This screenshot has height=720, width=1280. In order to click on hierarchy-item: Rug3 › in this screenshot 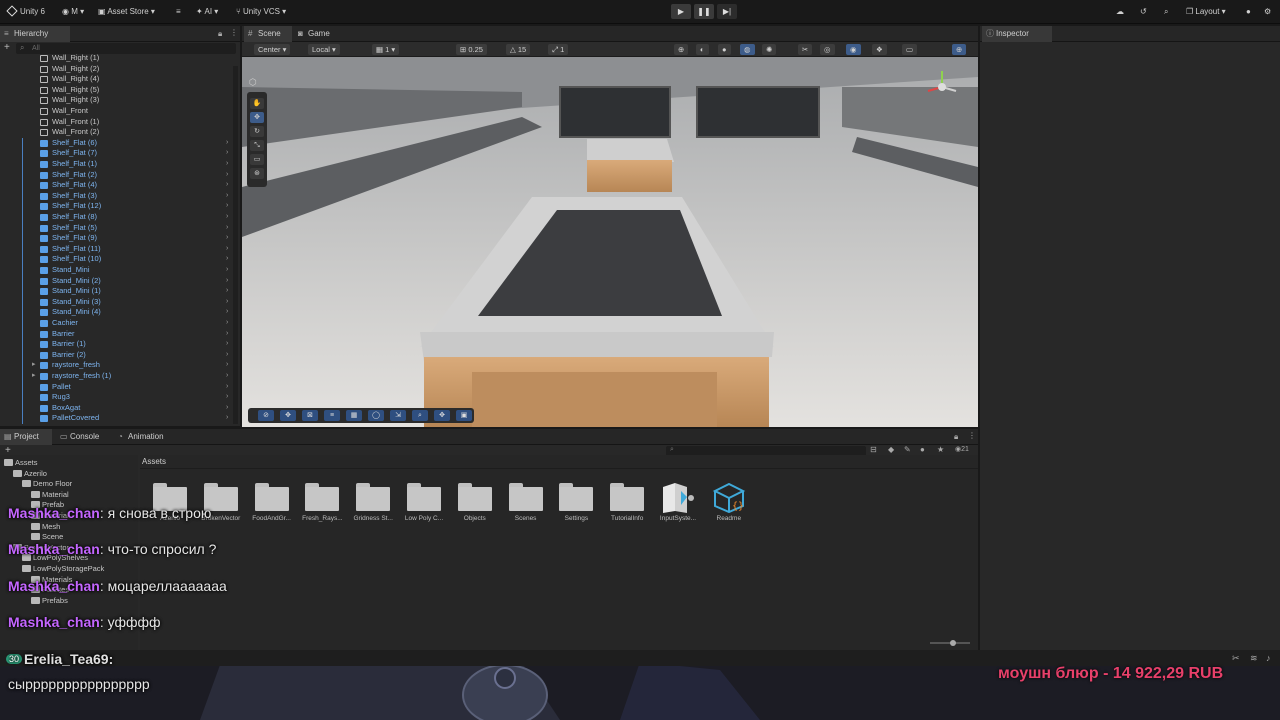, I will do `click(116, 398)`.